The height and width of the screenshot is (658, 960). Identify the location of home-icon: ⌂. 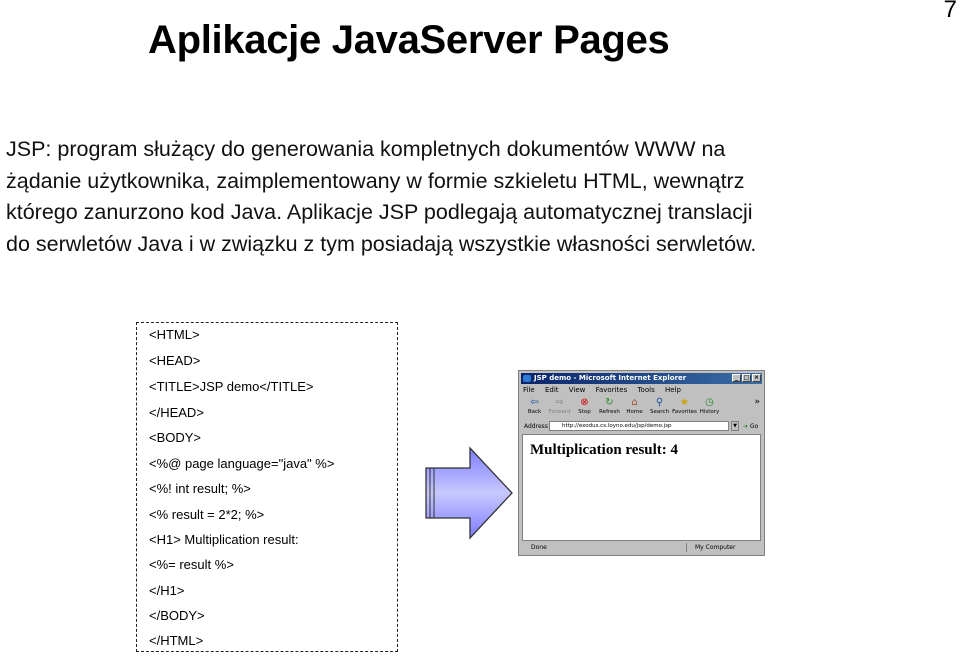
(634, 402).